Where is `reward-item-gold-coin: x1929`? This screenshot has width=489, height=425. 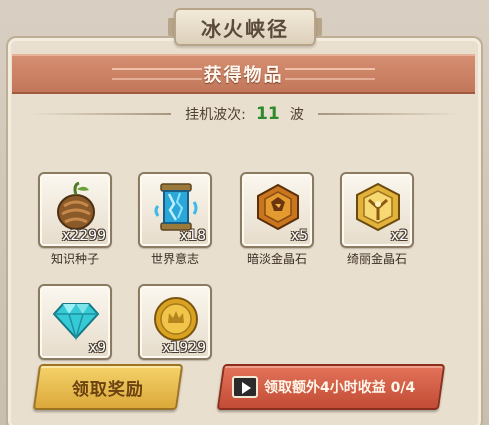 reward-item-gold-coin: x1929 is located at coordinates (175, 322).